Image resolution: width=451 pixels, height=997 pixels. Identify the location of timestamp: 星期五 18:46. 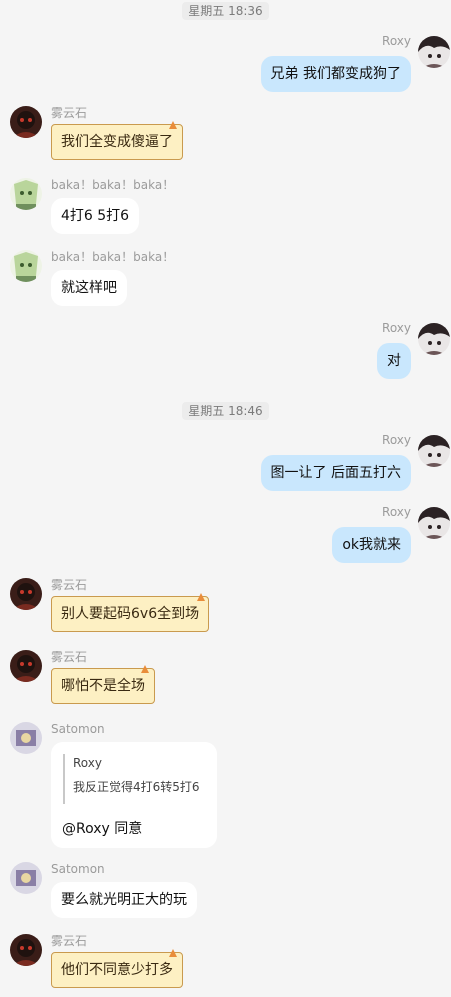
(225, 411).